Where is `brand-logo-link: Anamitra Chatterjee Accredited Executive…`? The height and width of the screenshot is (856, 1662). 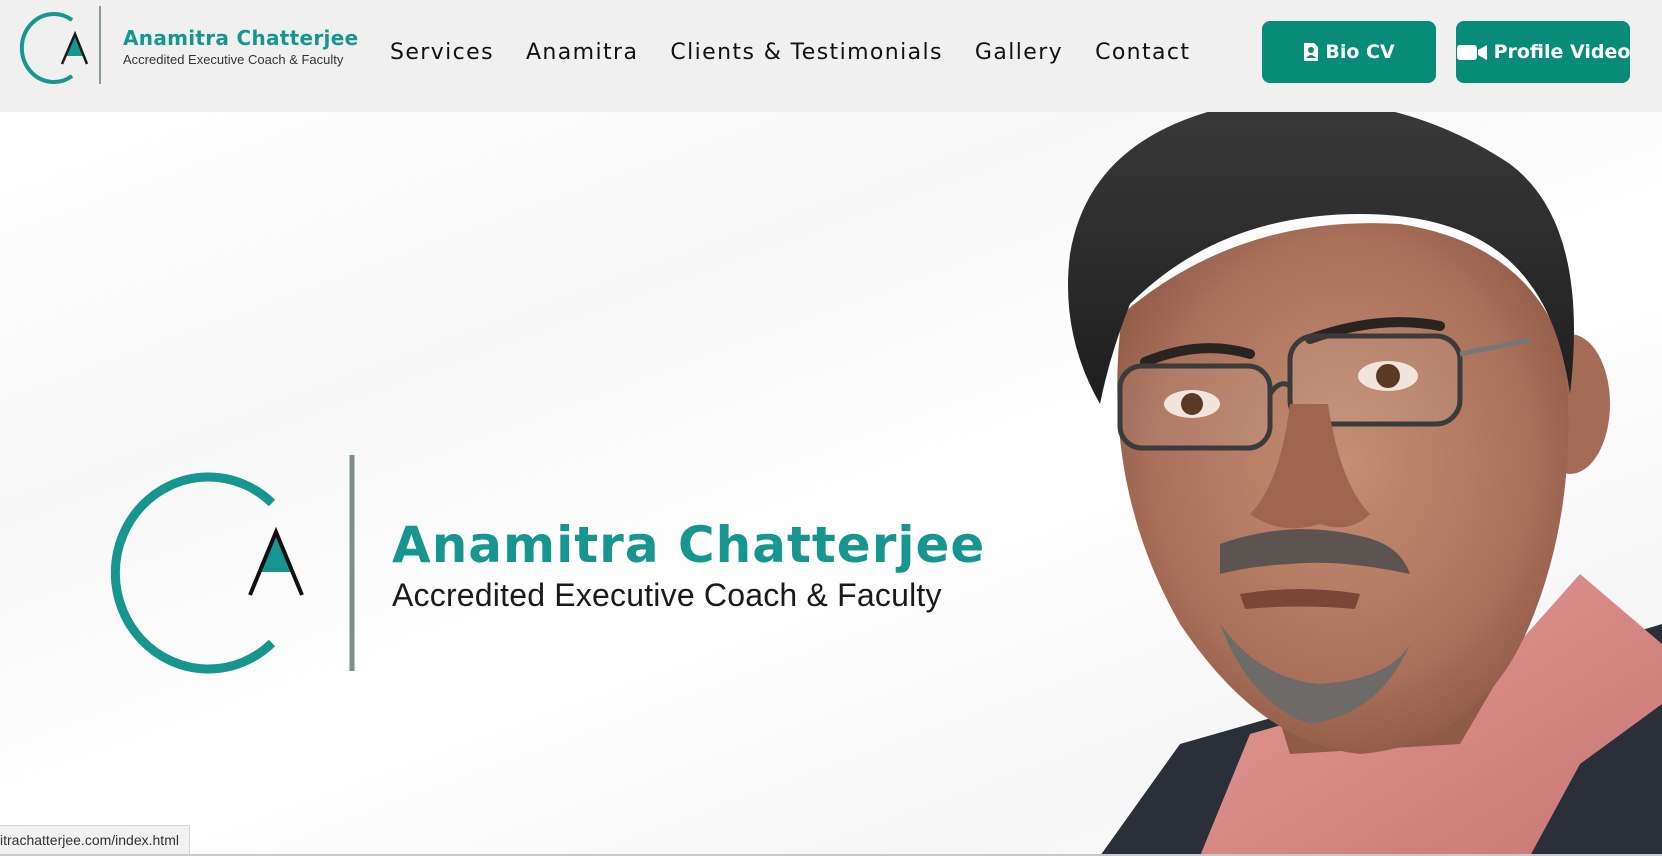
brand-logo-link: Anamitra Chatterjee Accredited Executive… is located at coordinates (184, 47).